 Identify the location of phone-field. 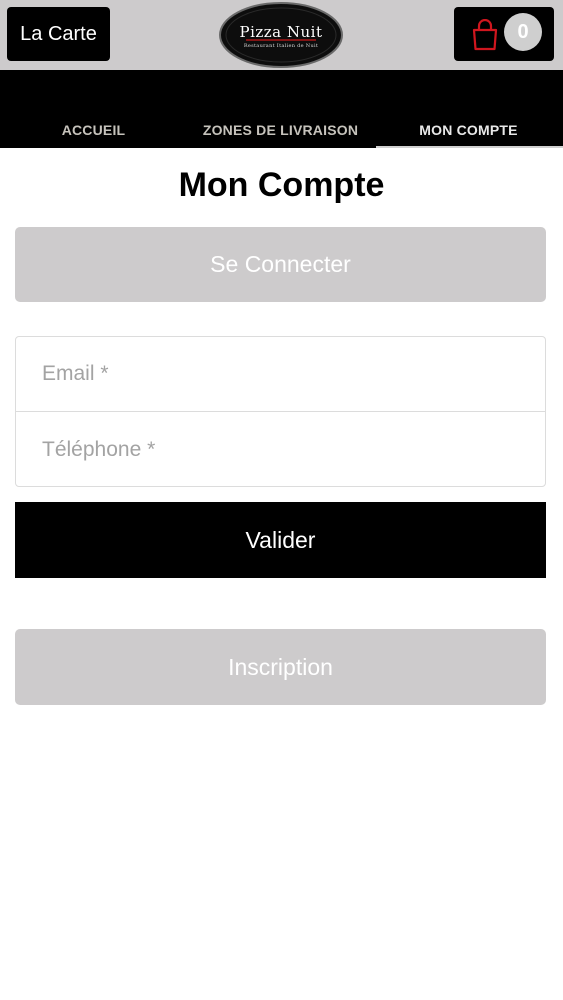
(280, 449).